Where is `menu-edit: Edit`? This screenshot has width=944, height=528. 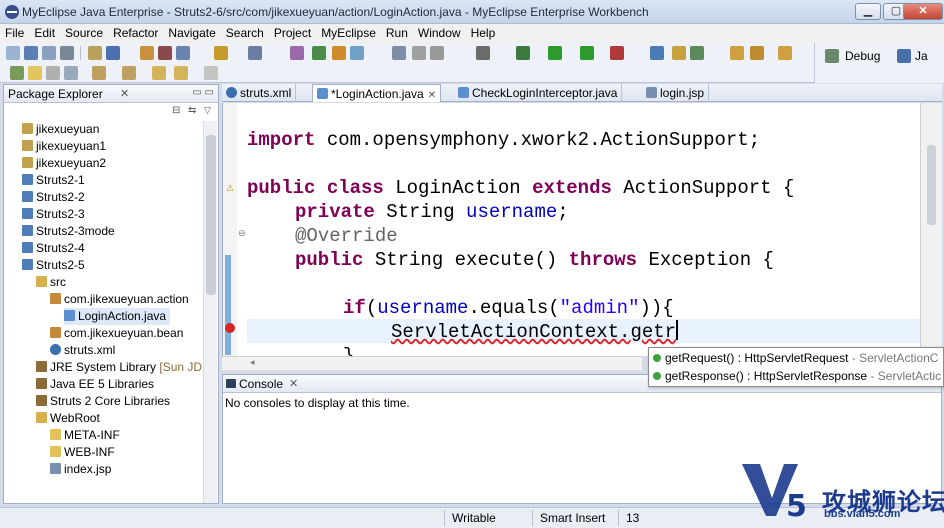
menu-edit: Edit is located at coordinates (44, 32).